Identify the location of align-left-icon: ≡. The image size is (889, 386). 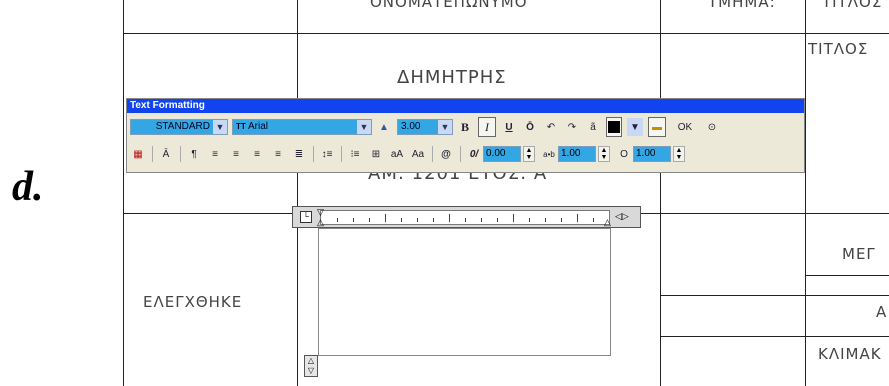
(215, 154).